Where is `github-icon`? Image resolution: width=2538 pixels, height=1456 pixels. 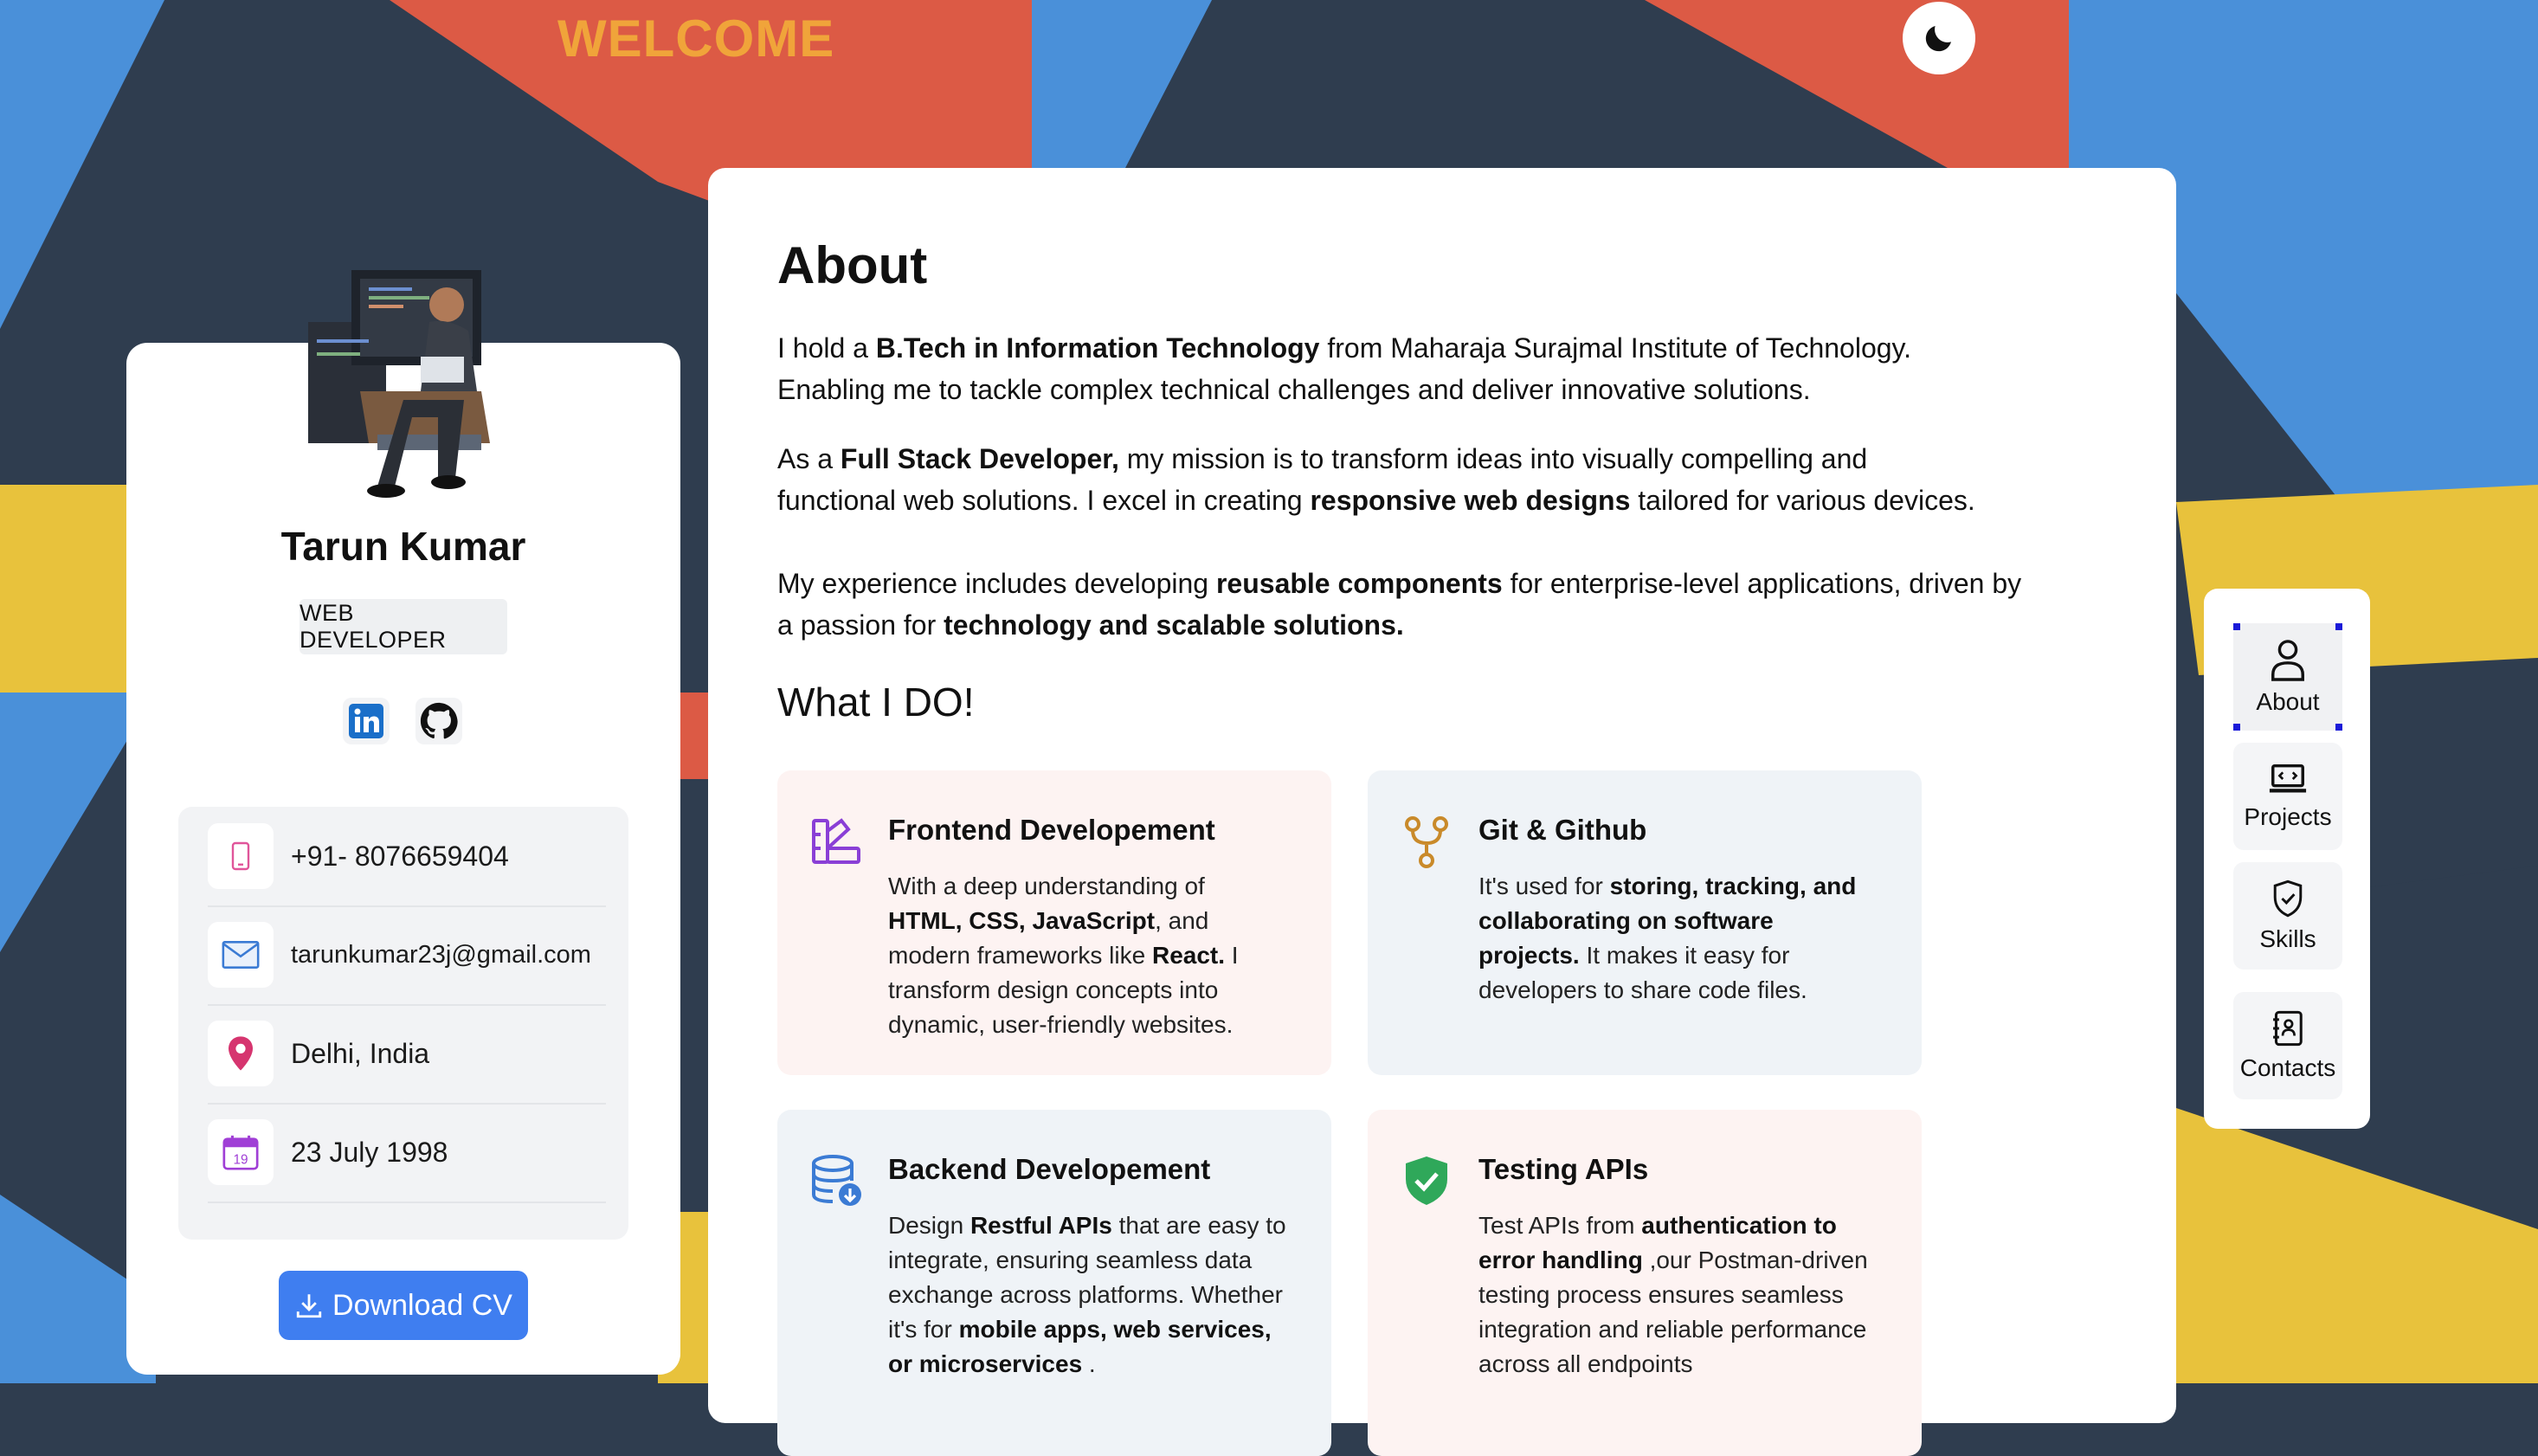 github-icon is located at coordinates (439, 720).